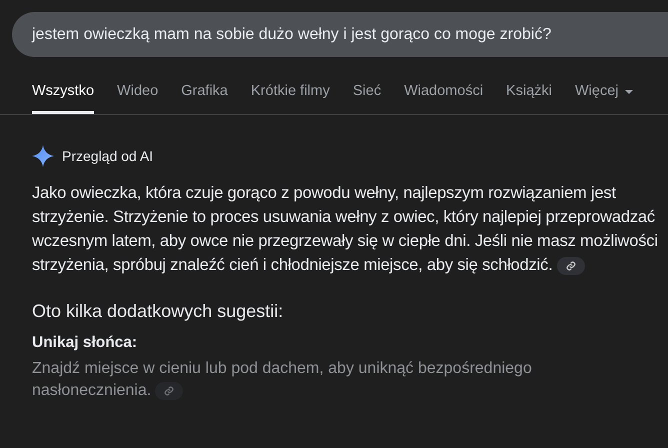 This screenshot has width=668, height=448. Describe the element at coordinates (290, 98) in the screenshot. I see `search-tab: Krótkie filmy` at that location.